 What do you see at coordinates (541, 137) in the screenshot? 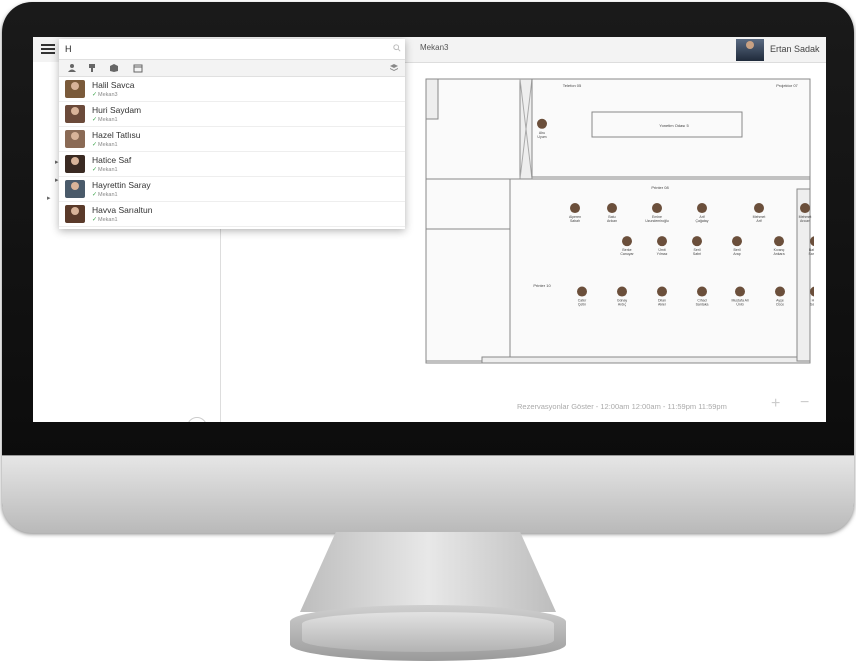
I see `person-last-name: Uyum` at bounding box center [541, 137].